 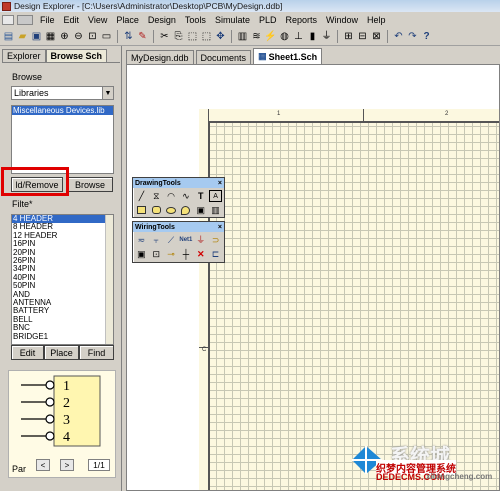 I want to click on toolbar-separator, so click(x=387, y=36).